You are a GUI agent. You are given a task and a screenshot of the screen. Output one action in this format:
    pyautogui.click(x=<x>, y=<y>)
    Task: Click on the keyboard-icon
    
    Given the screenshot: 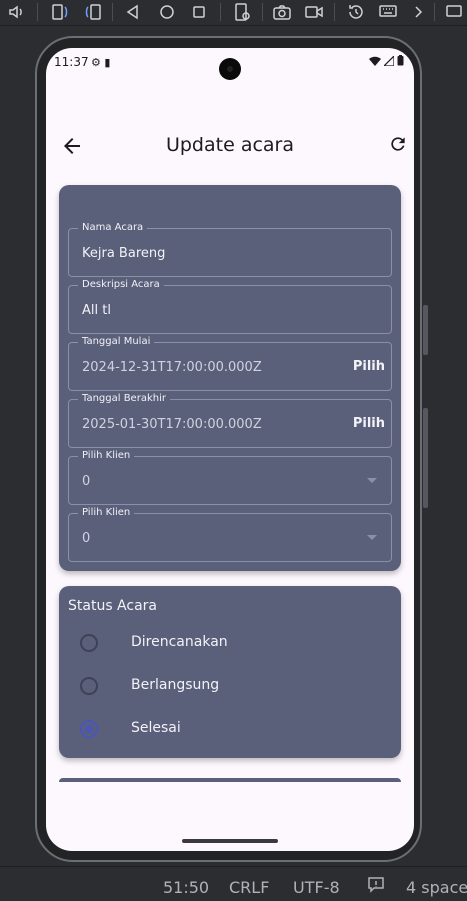 What is the action you would take?
    pyautogui.click(x=388, y=12)
    